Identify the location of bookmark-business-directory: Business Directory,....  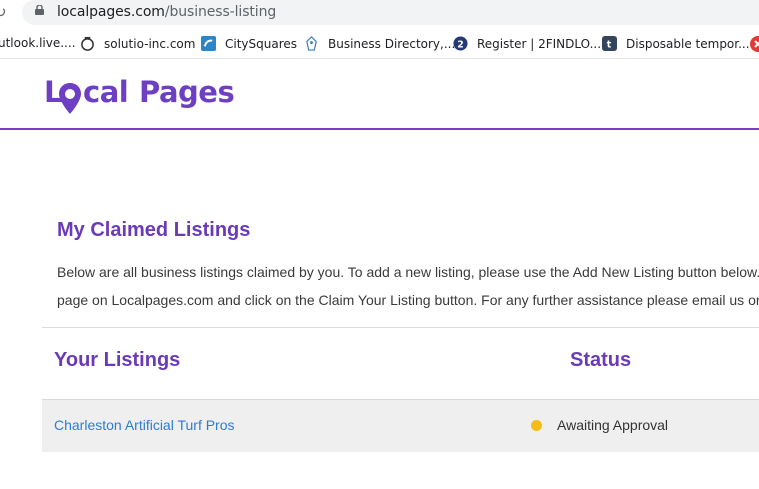
(379, 43).